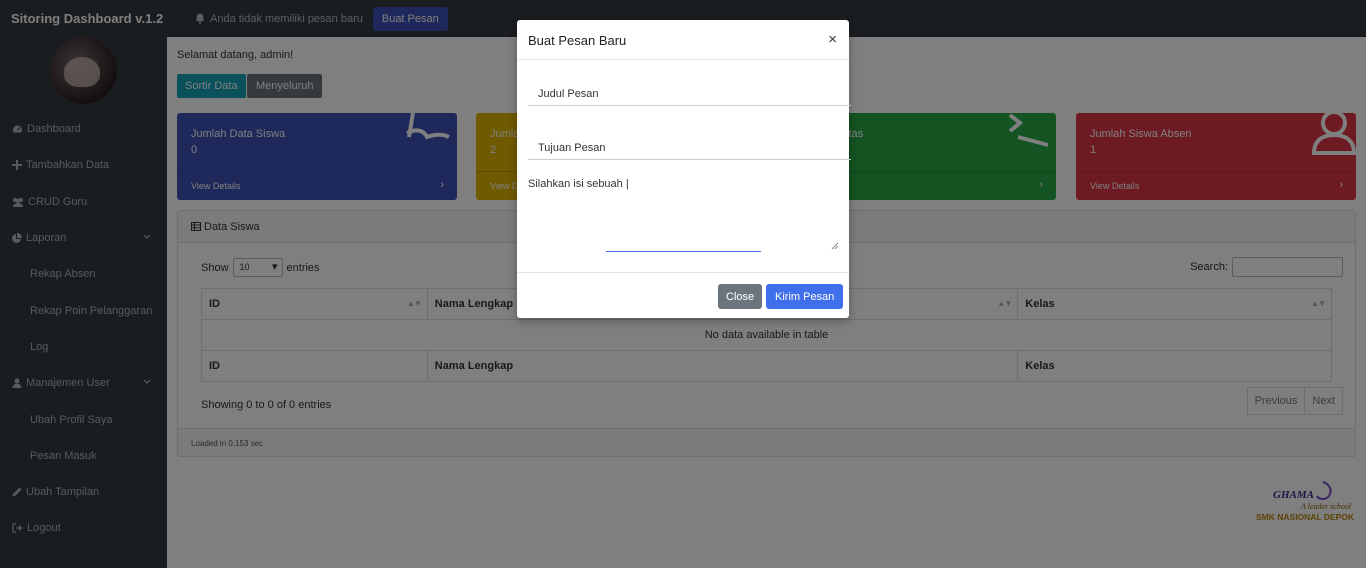  I want to click on close-button: Close, so click(740, 296).